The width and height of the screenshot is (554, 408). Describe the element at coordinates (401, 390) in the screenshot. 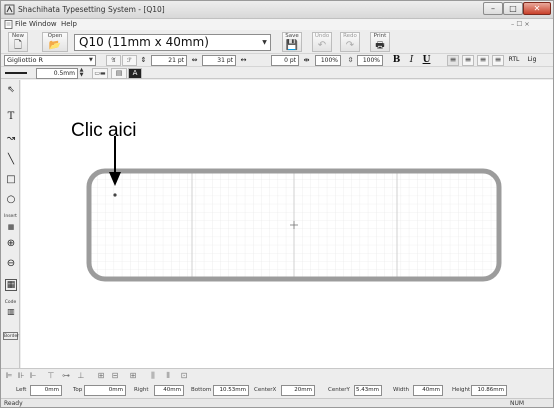

I see `width-label: Width` at that location.